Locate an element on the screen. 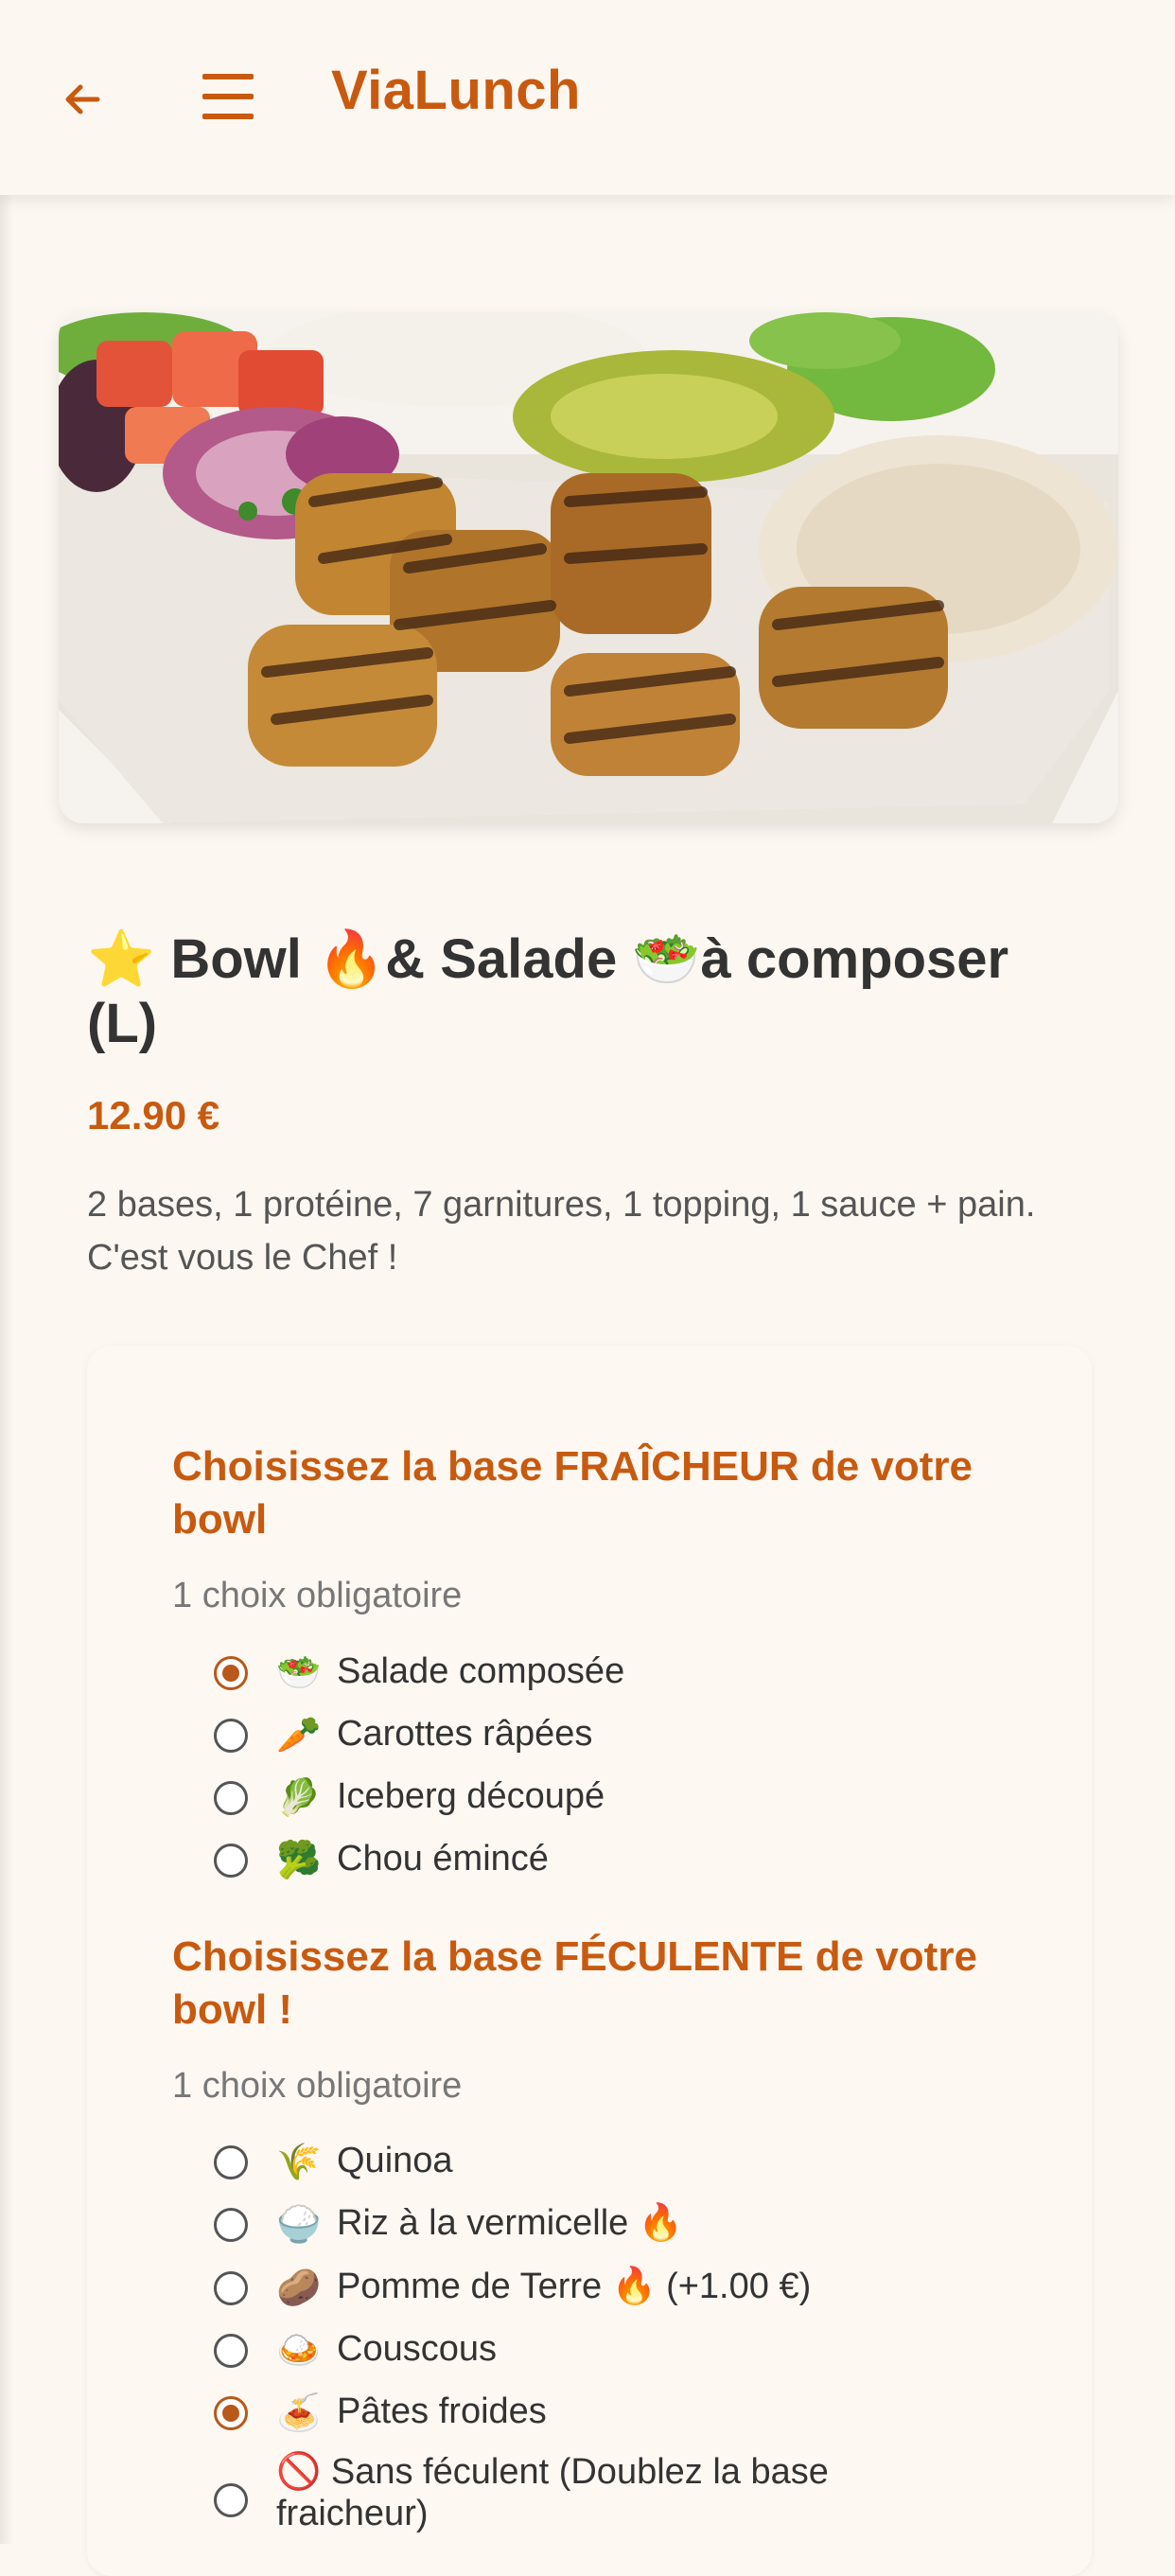  option-label: Chou émincé is located at coordinates (443, 1859).